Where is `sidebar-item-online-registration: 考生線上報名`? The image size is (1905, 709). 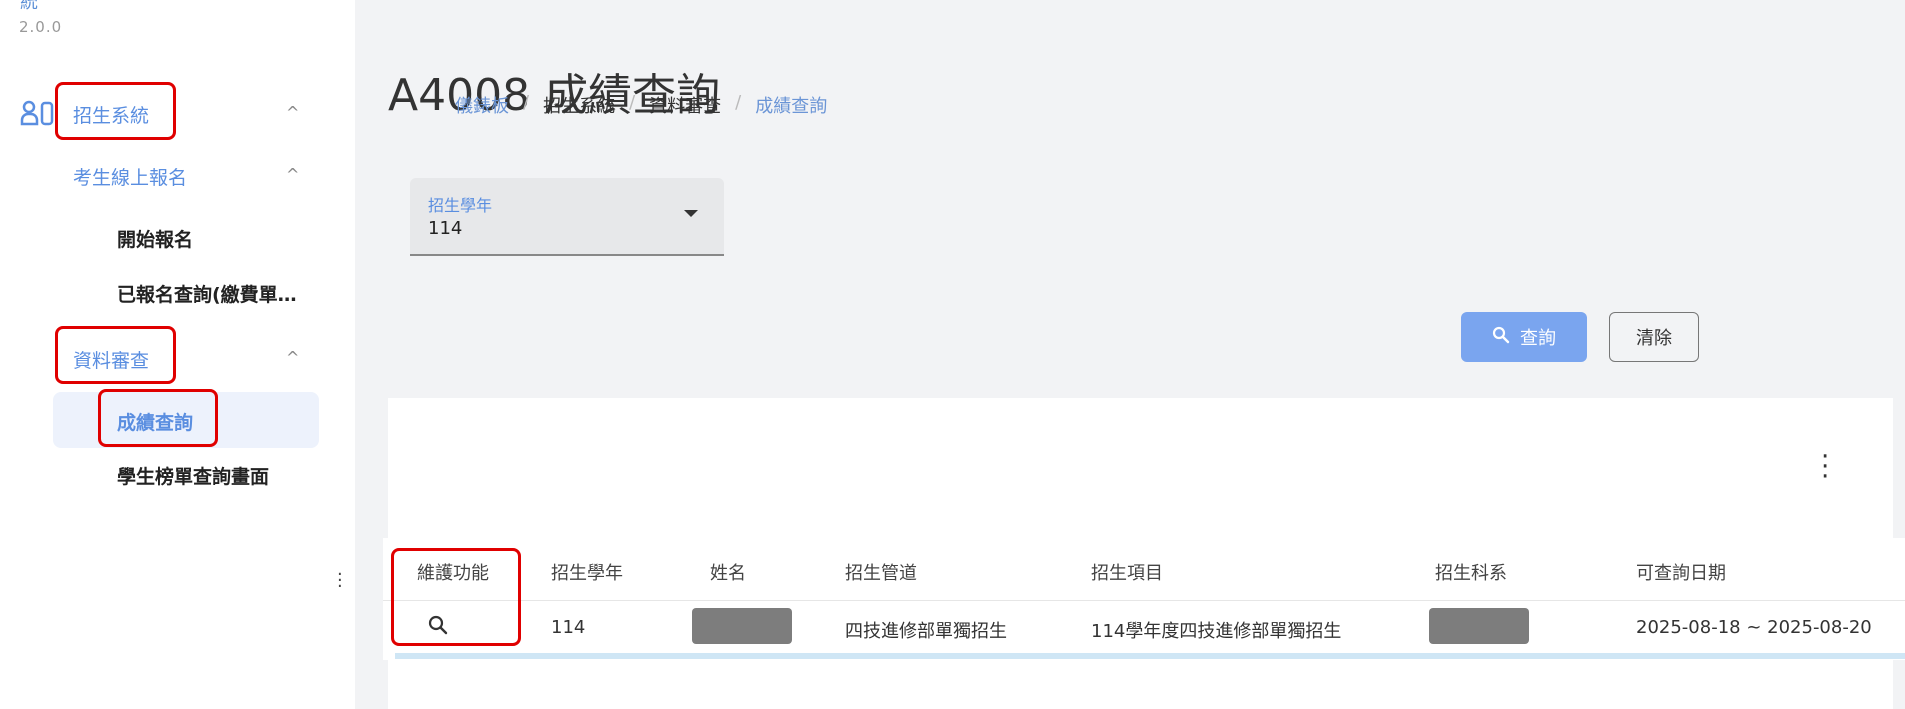
sidebar-item-online-registration: 考生線上報名 is located at coordinates (130, 176).